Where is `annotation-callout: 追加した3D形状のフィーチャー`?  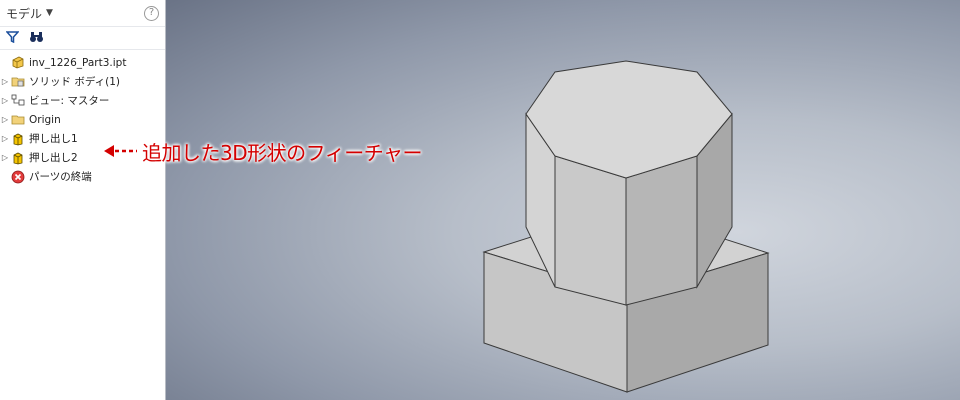 annotation-callout: 追加した3D形状のフィーチャー is located at coordinates (265, 151).